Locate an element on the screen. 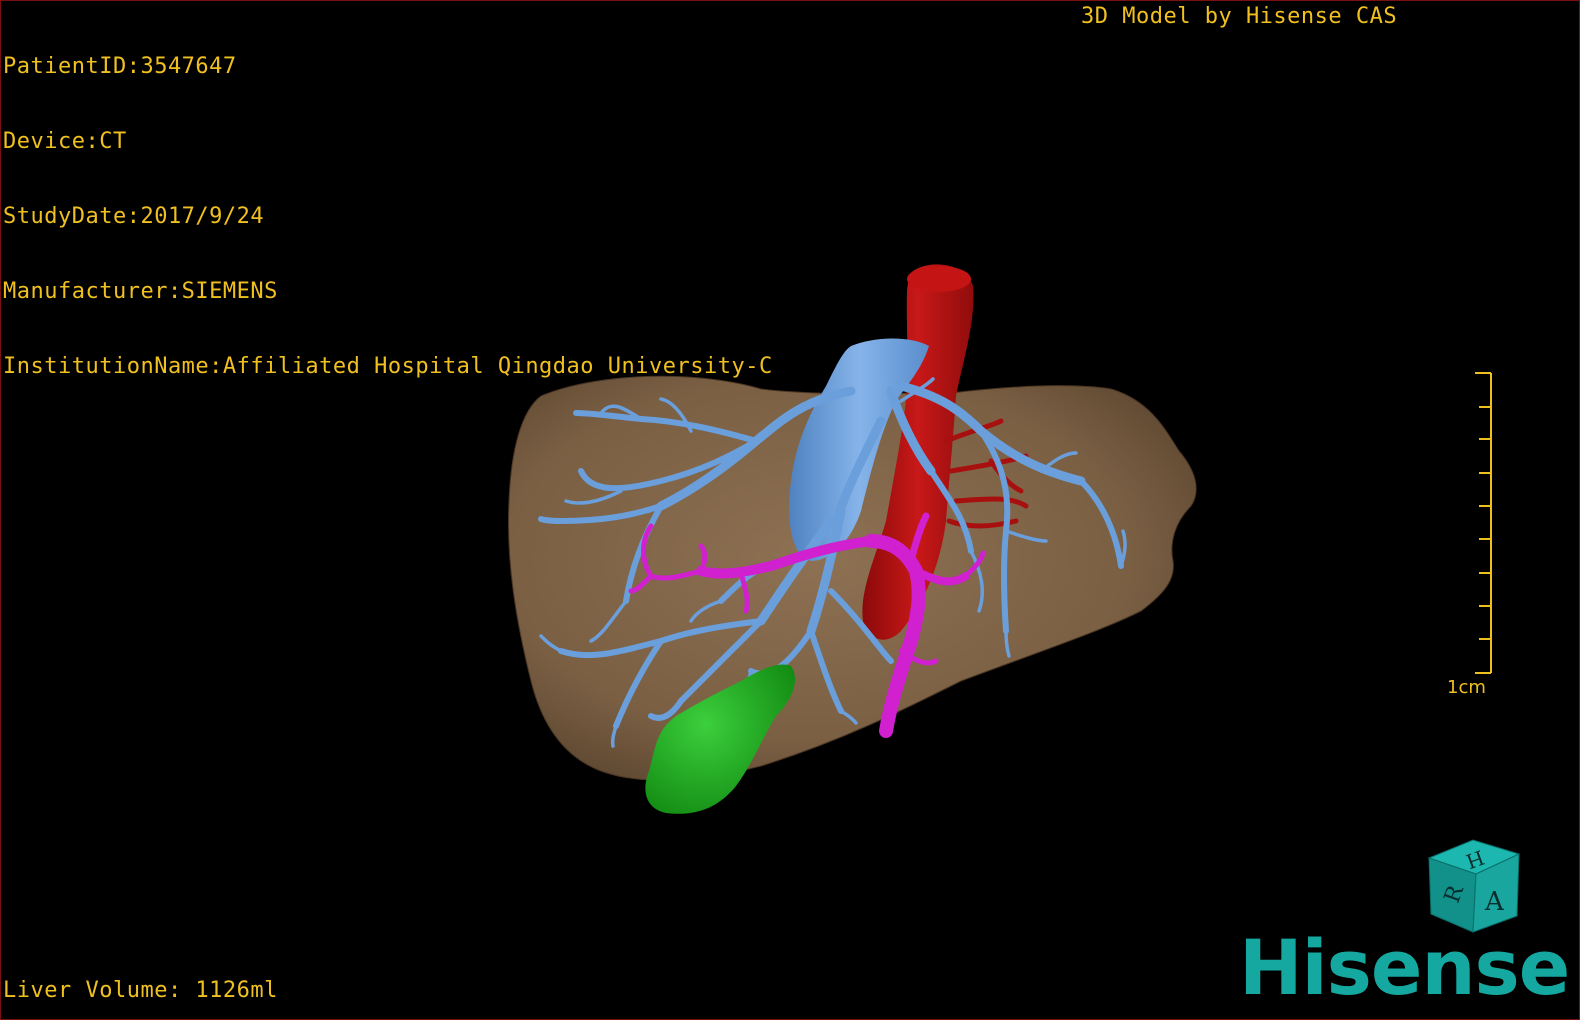  liver-volume: Liver Volume: 1126ml is located at coordinates (140, 990).